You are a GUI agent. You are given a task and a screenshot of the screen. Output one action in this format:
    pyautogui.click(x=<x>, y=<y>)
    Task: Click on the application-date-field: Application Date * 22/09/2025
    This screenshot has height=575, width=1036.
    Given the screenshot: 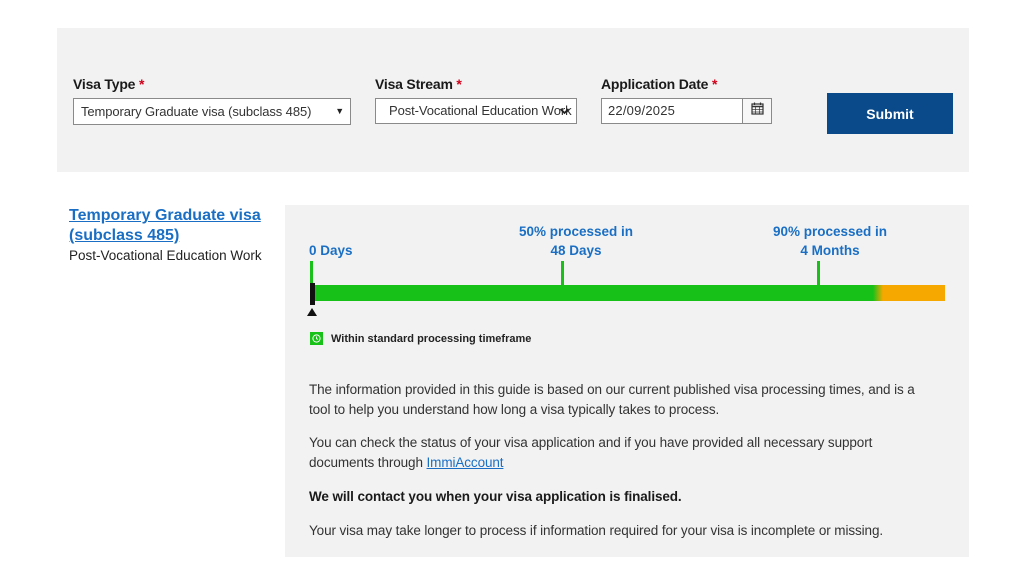 What is the action you would take?
    pyautogui.click(x=687, y=100)
    